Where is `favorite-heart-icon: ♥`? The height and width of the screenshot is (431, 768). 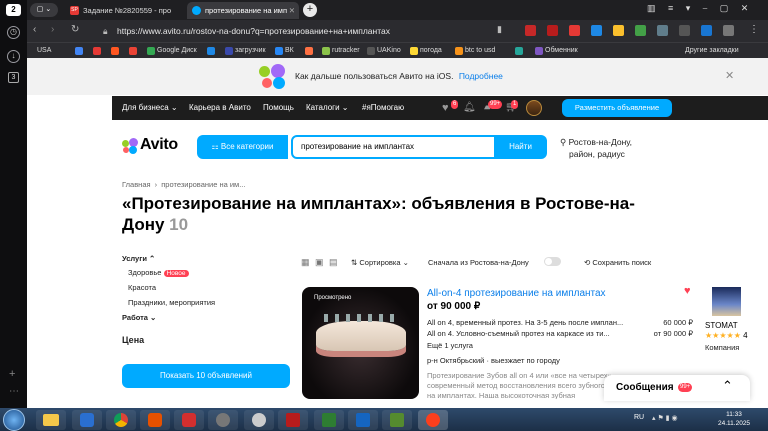 favorite-heart-icon: ♥ is located at coordinates (687, 291).